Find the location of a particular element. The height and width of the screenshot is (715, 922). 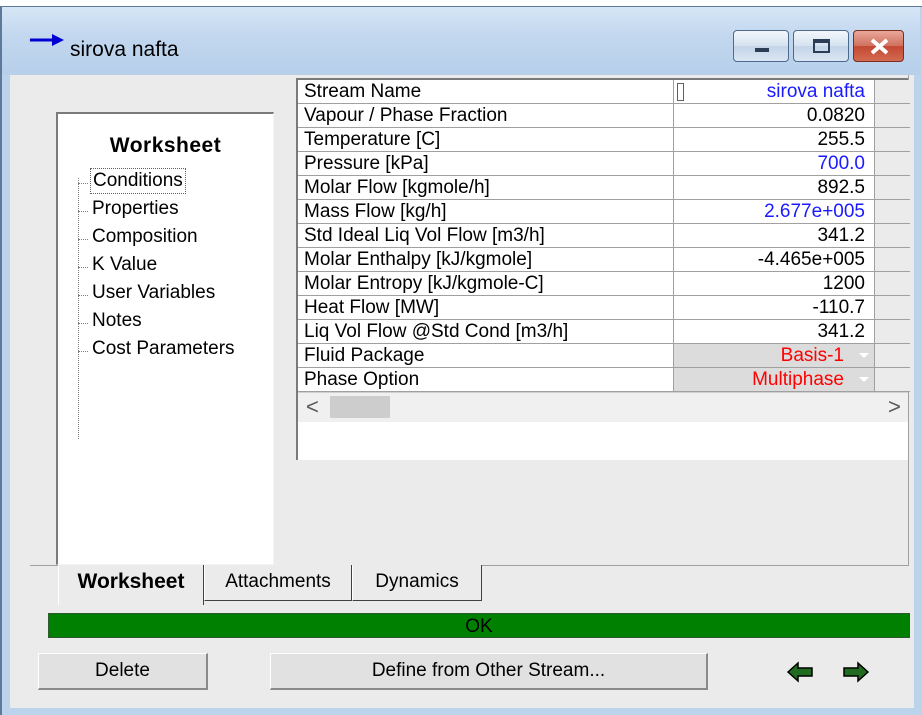

minimize-button is located at coordinates (761, 46).